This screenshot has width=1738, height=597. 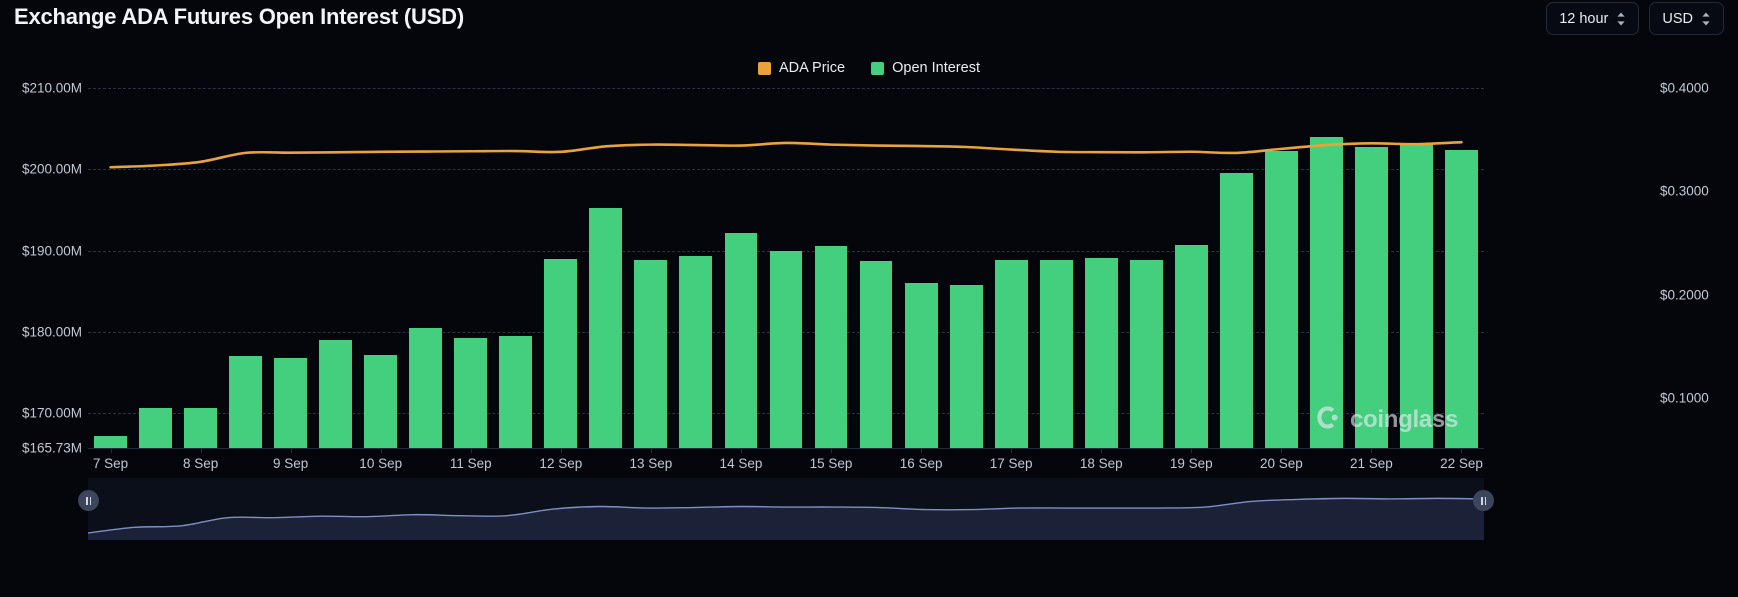 What do you see at coordinates (110, 463) in the screenshot?
I see `x-axis-tick-label: 7 Sep` at bounding box center [110, 463].